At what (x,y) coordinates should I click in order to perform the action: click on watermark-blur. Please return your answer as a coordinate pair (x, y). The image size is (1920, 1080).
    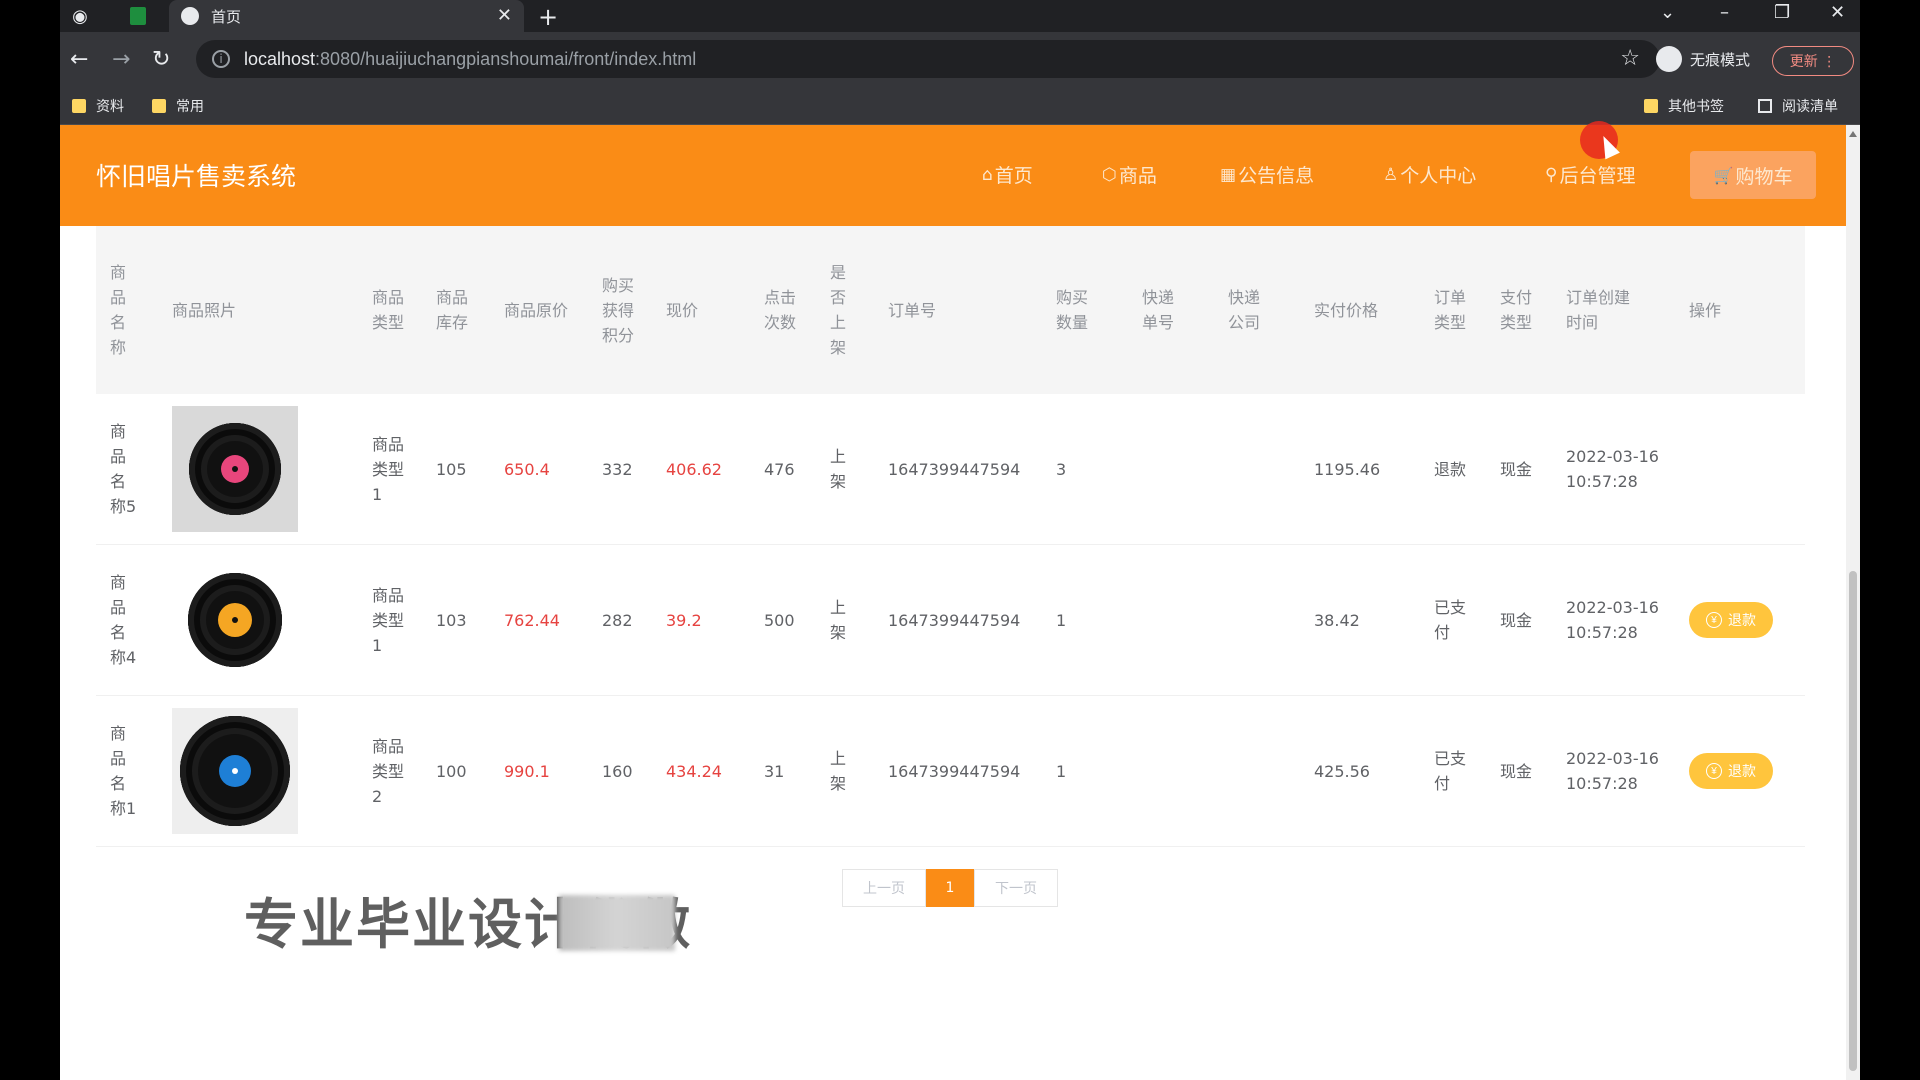
    Looking at the image, I should click on (617, 923).